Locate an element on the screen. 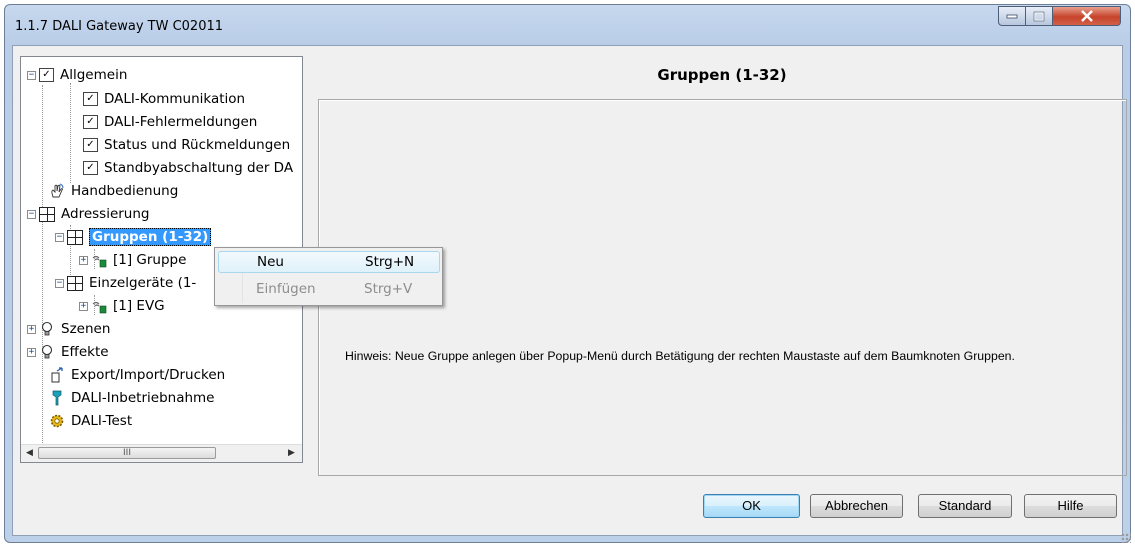 The height and width of the screenshot is (547, 1135). tree-item-standbyabschaltung: ✓ Standbyabschaltung der DA is located at coordinates (188, 168).